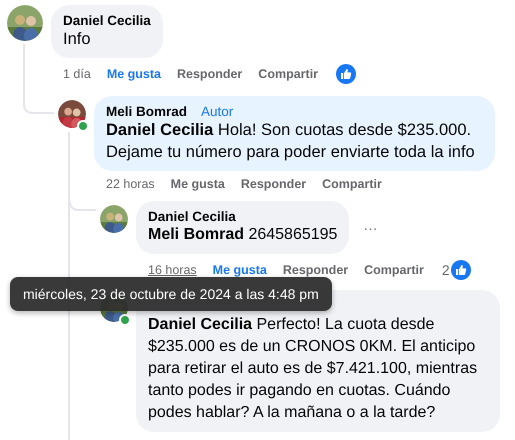  Describe the element at coordinates (77, 39) in the screenshot. I see `comment-text: Info` at that location.